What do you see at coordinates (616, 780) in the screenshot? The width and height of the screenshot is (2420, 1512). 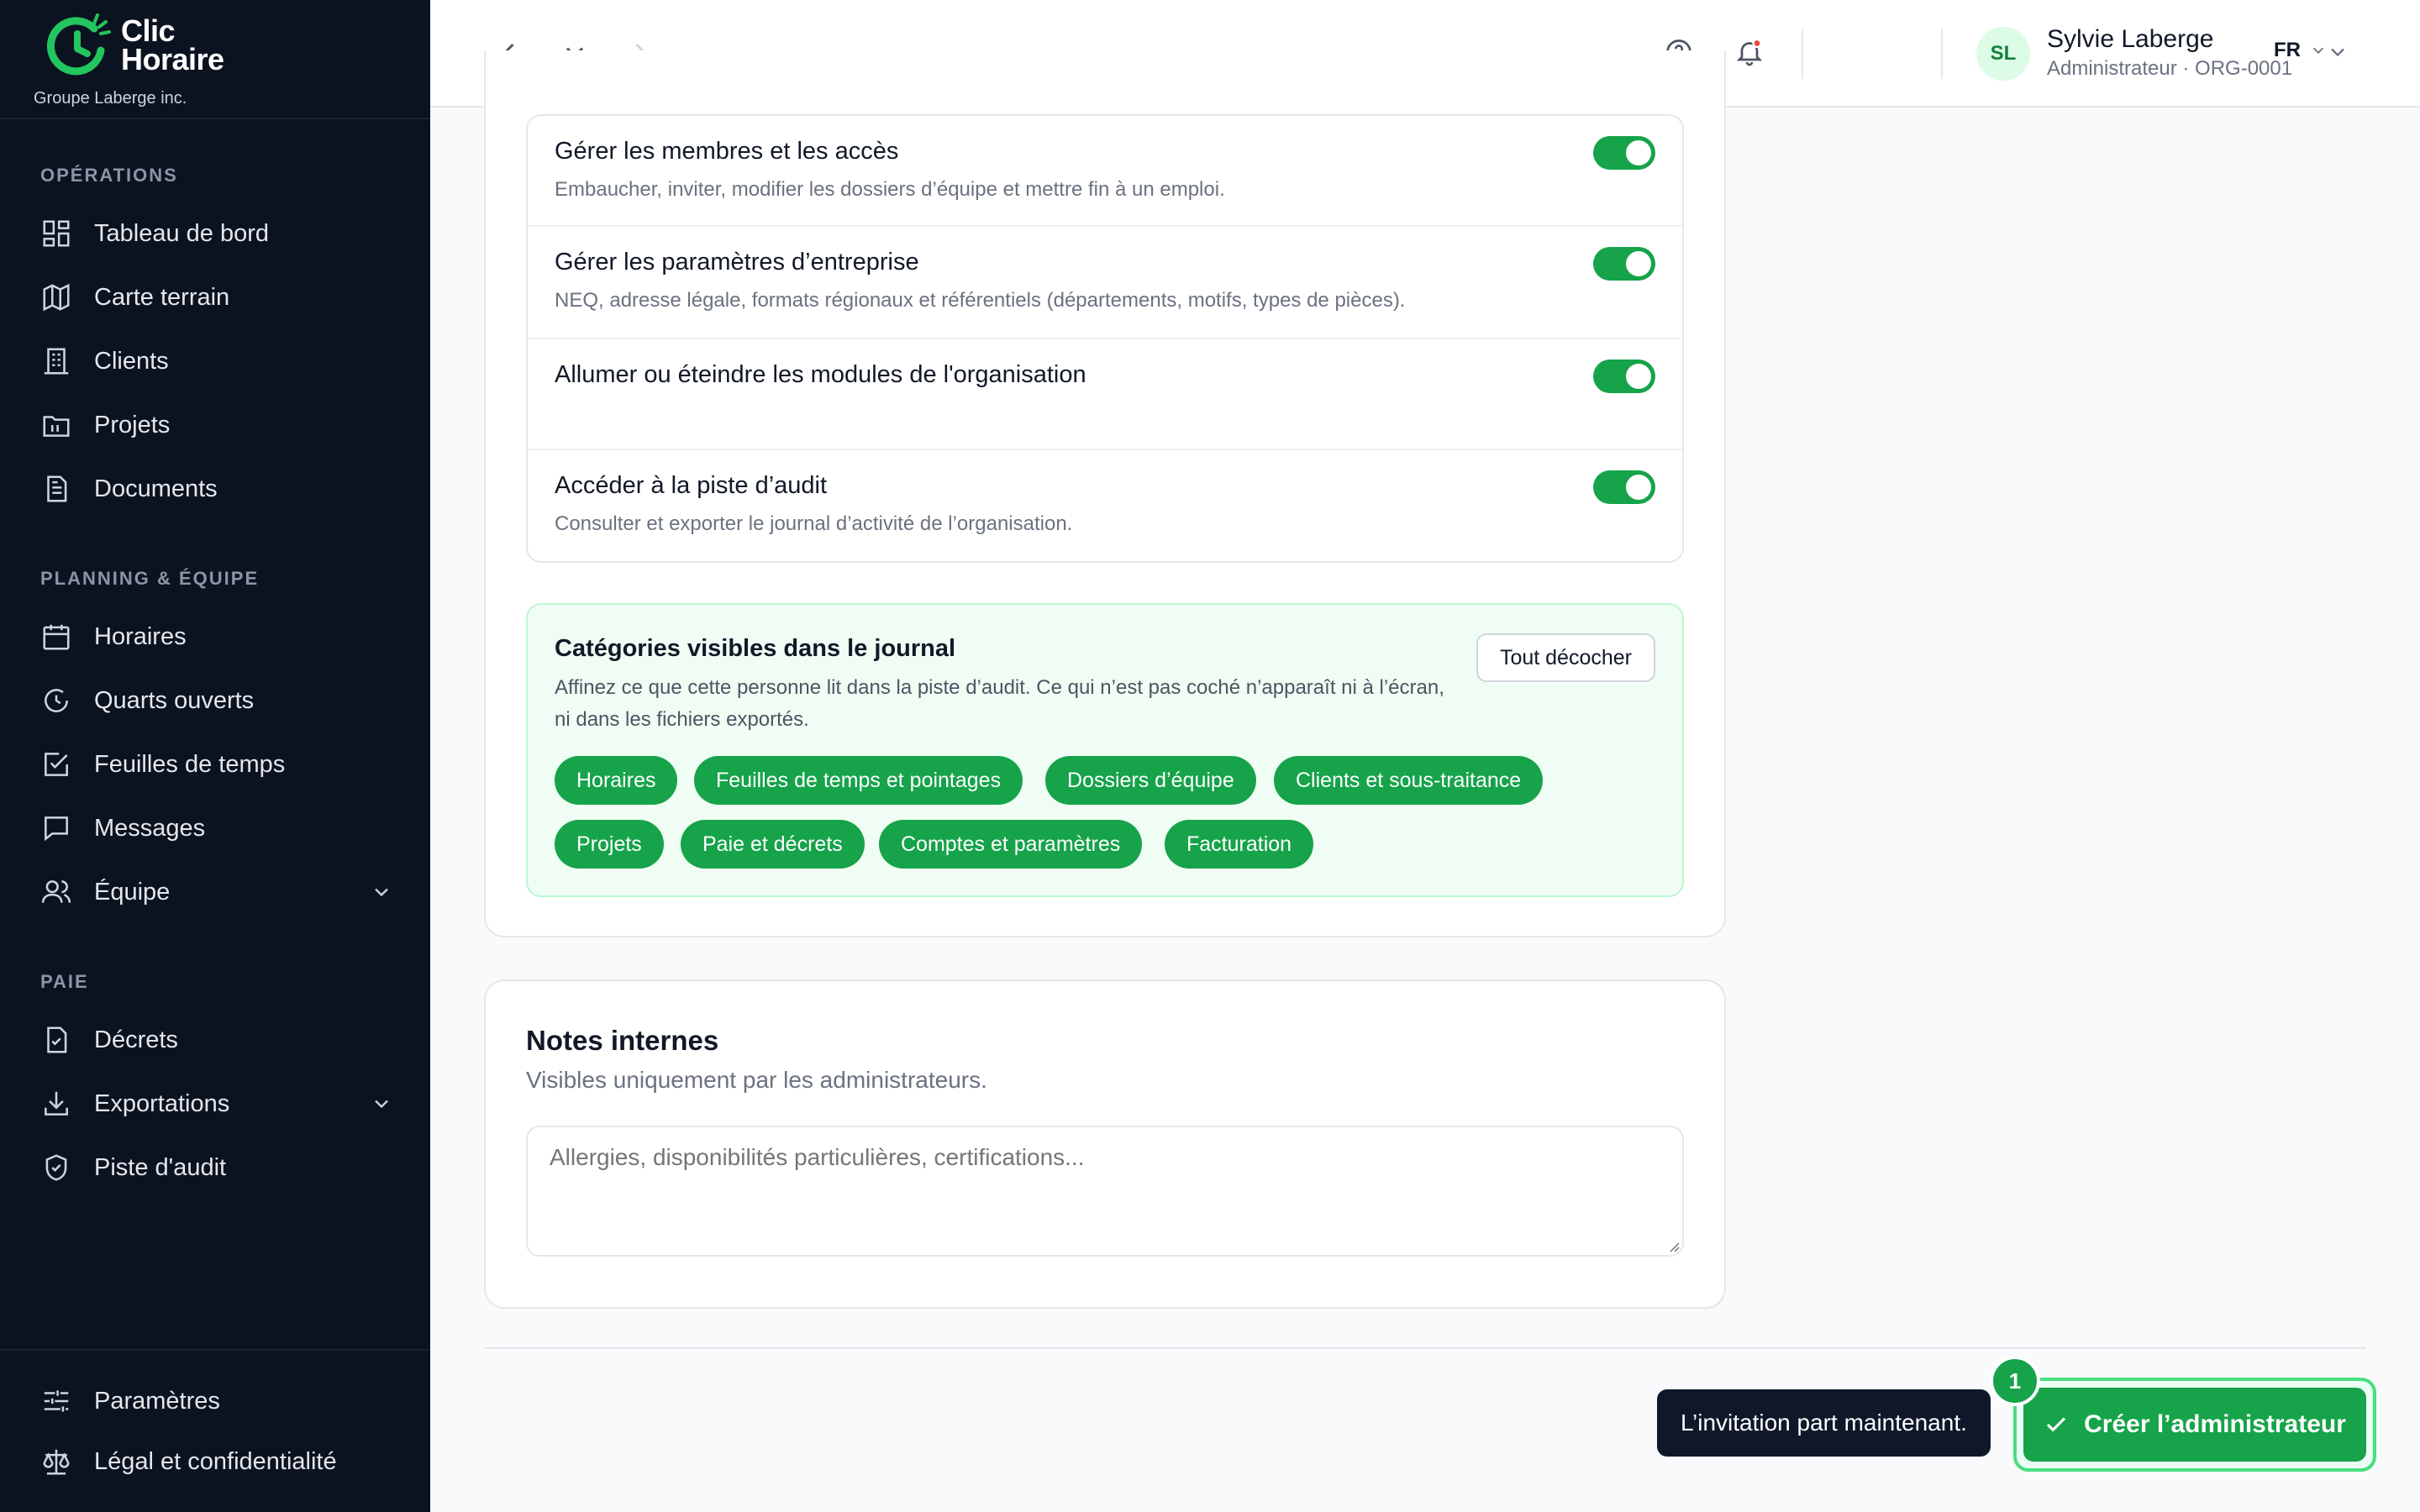 I see `category-chip: Horaires` at bounding box center [616, 780].